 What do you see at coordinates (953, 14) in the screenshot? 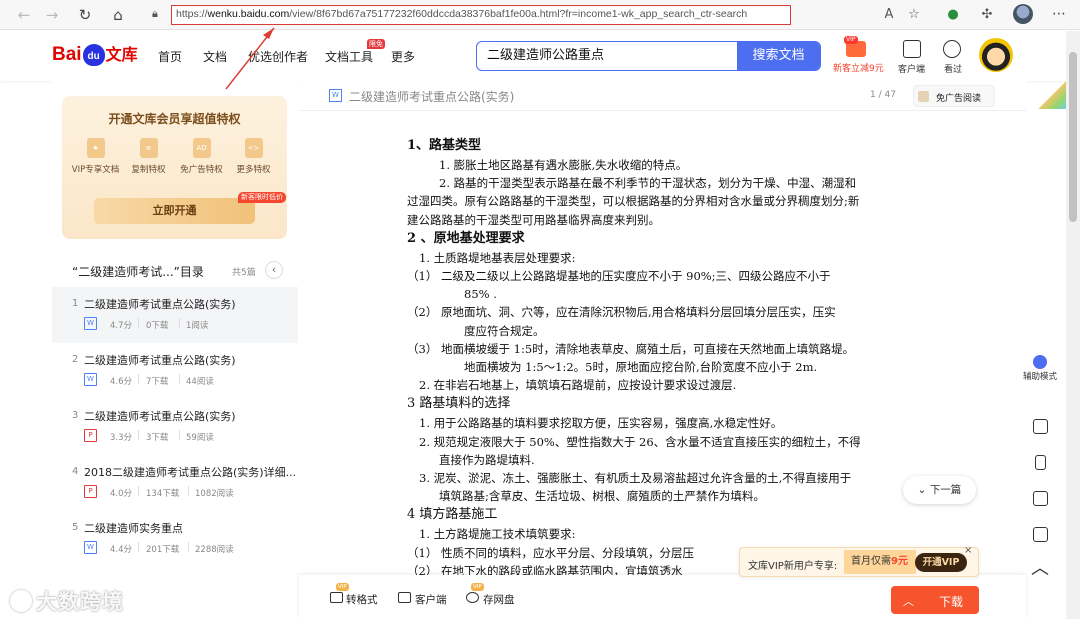
I see `extension-icon: ●` at bounding box center [953, 14].